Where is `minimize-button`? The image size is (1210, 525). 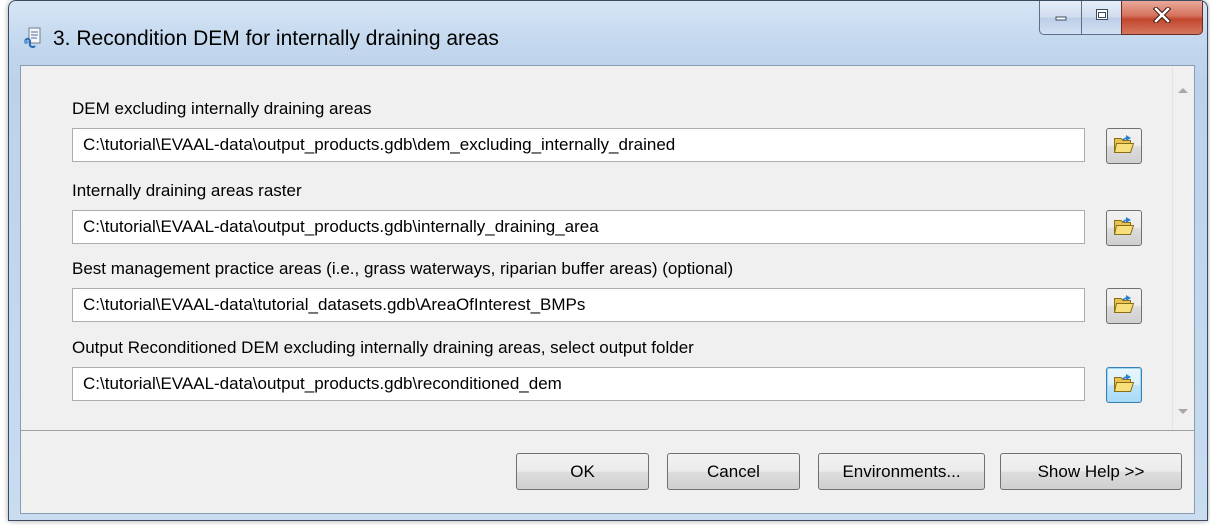
minimize-button is located at coordinates (1060, 18).